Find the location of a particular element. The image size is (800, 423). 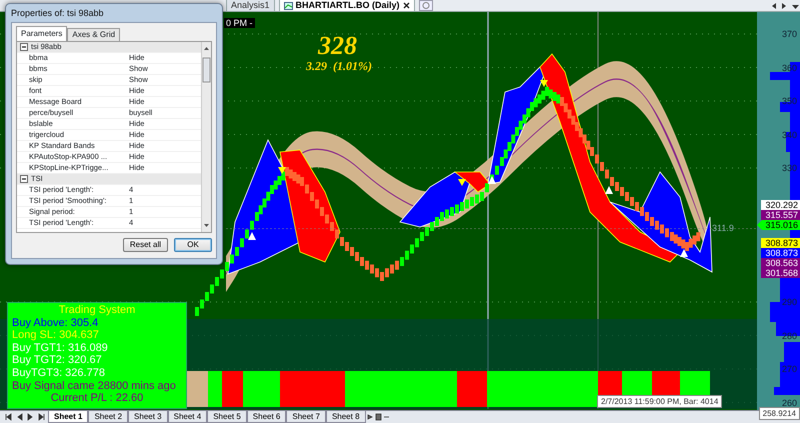

dialog-tab: Axes & Grid is located at coordinates (93, 34).